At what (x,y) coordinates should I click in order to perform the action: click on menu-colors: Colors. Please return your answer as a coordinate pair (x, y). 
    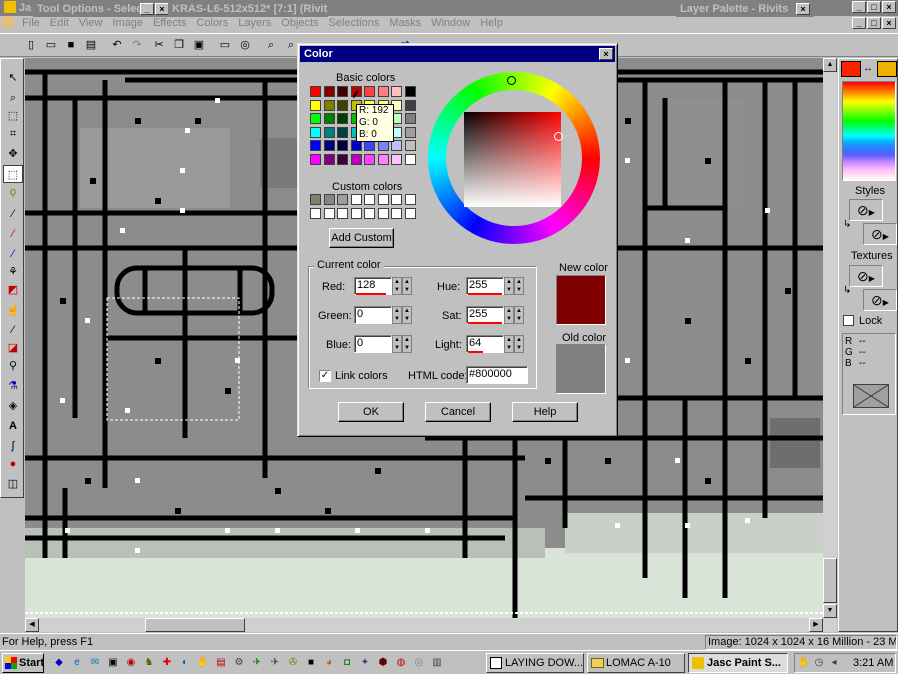
    Looking at the image, I should click on (212, 23).